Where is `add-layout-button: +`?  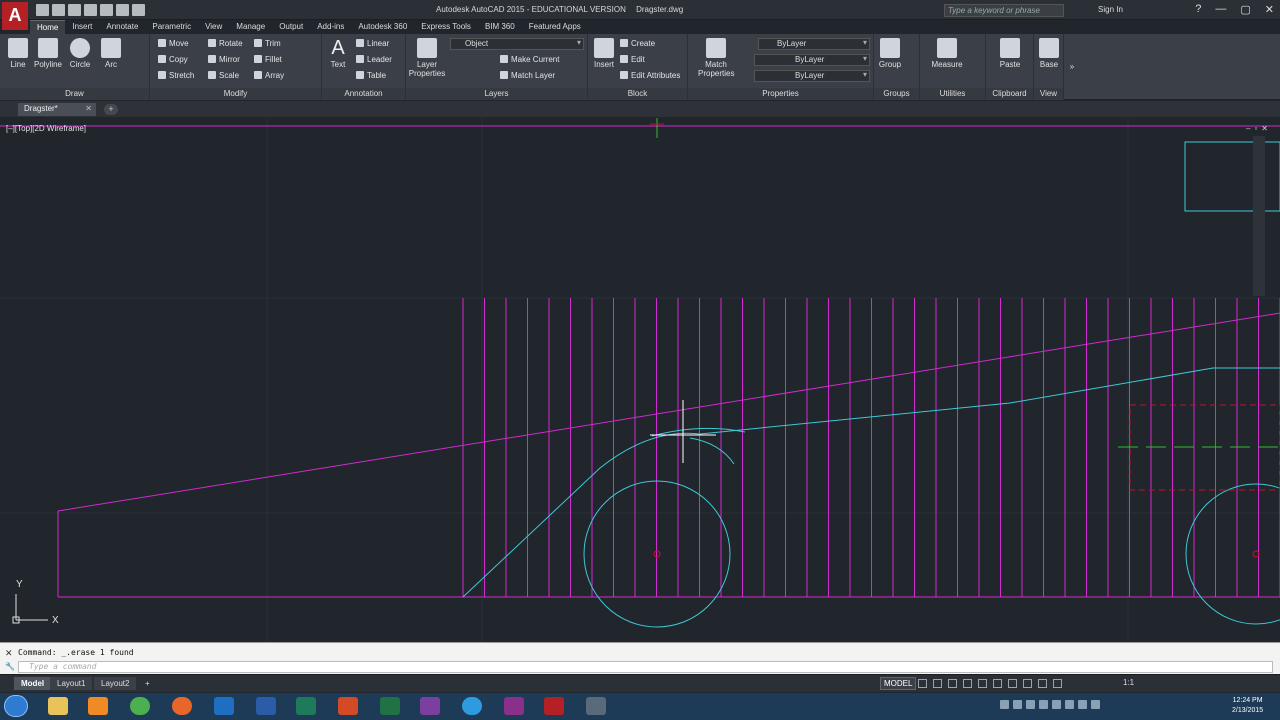
add-layout-button: + is located at coordinates (147, 683).